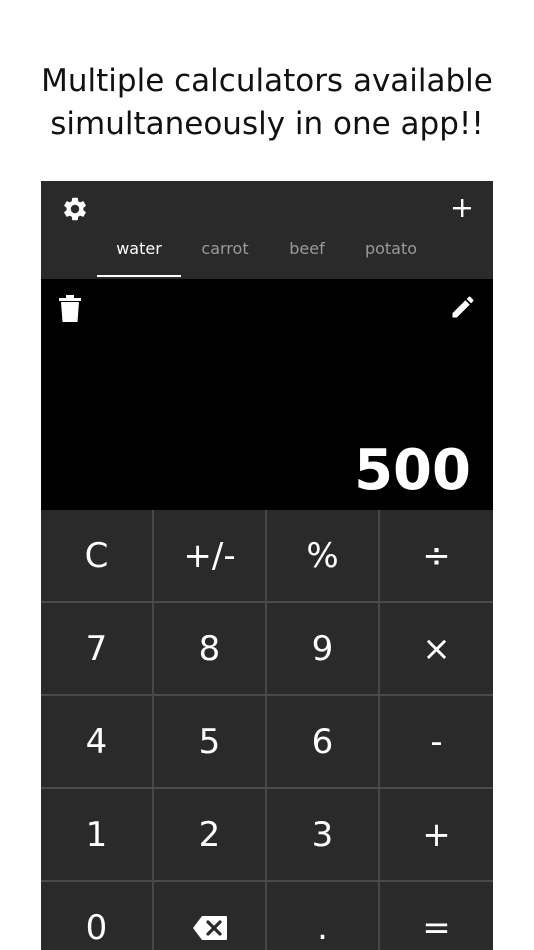  I want to click on top-bar: water carrot beef potato, so click(267, 230).